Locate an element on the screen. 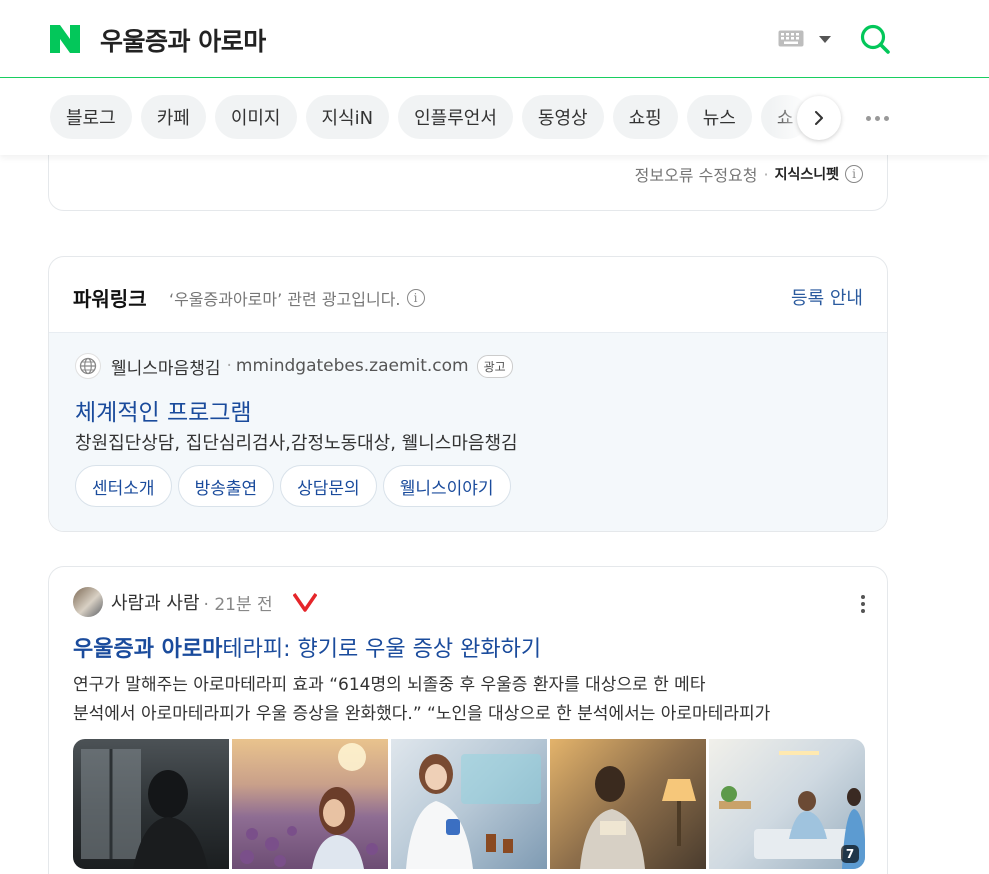 The width and height of the screenshot is (989, 874). blog-title-highlight: 우울증과 아로마 is located at coordinates (148, 649).